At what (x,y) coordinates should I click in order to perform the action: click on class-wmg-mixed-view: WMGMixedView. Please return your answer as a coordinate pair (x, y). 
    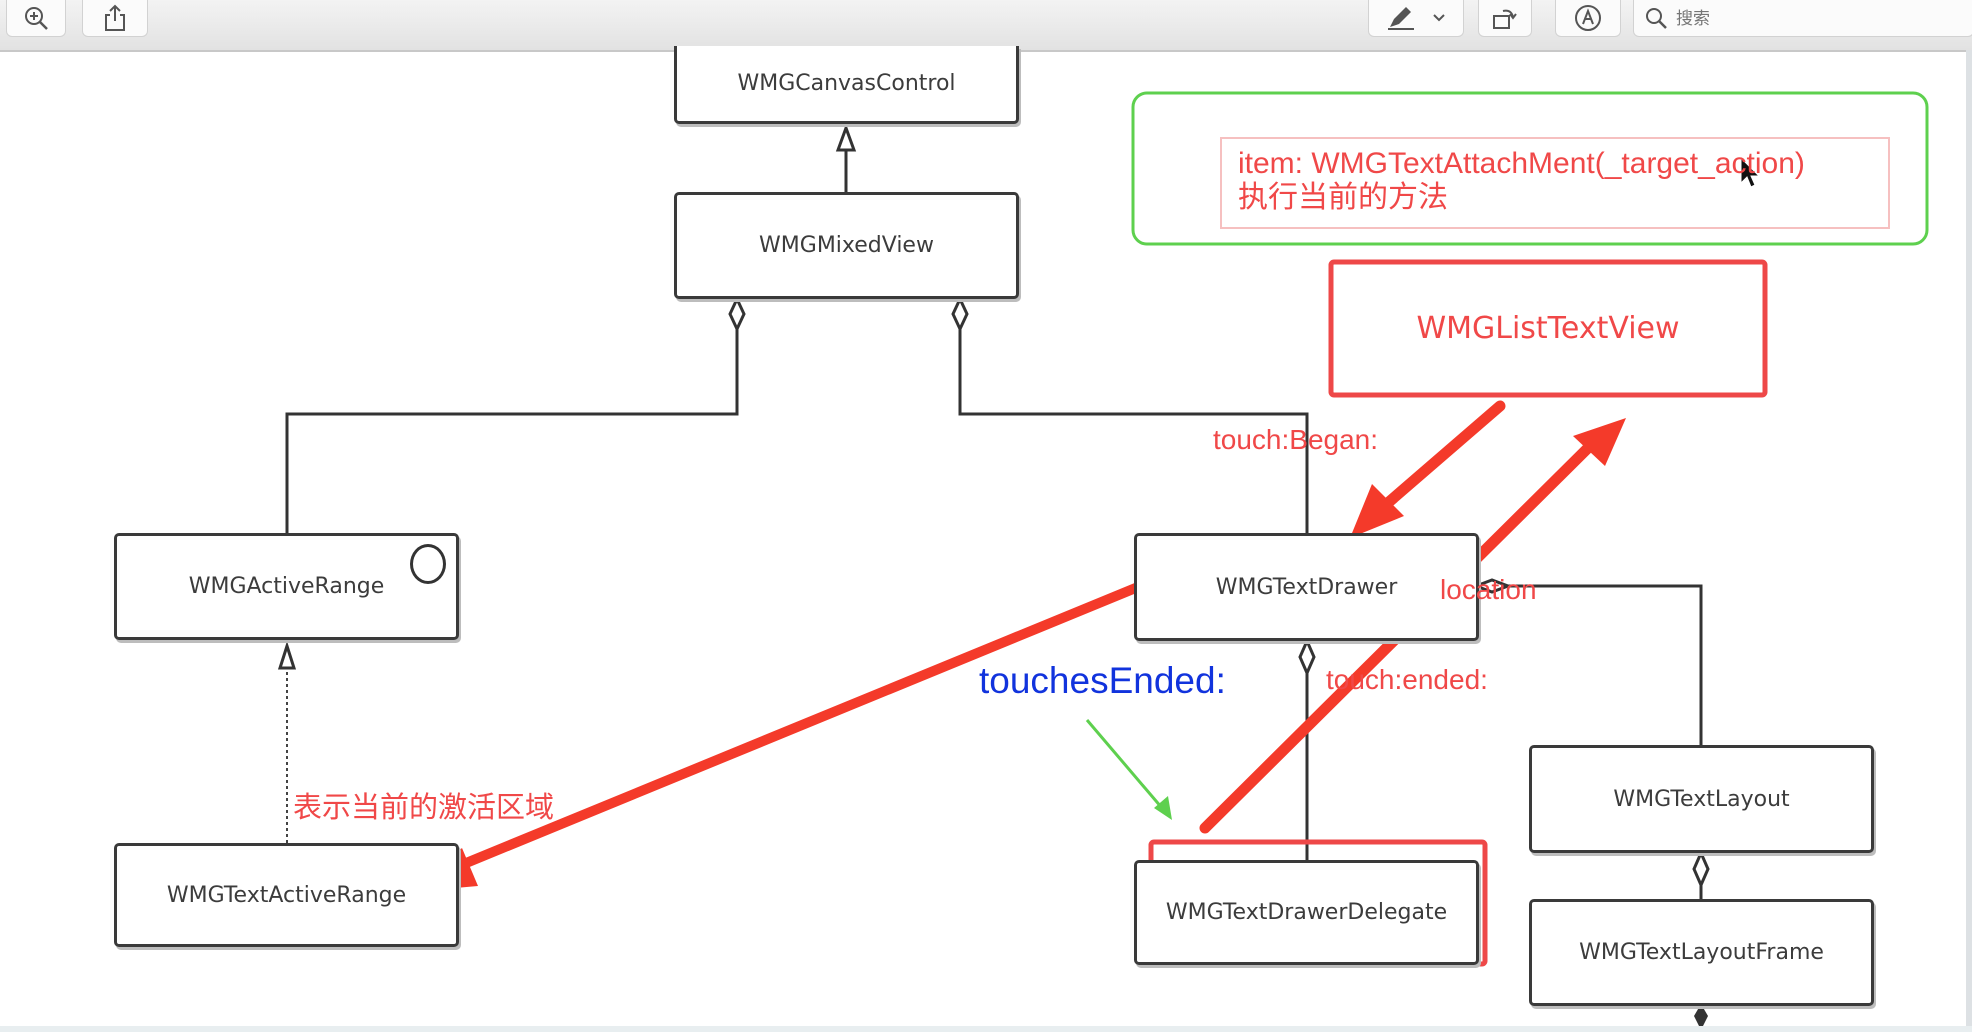
    Looking at the image, I should click on (846, 245).